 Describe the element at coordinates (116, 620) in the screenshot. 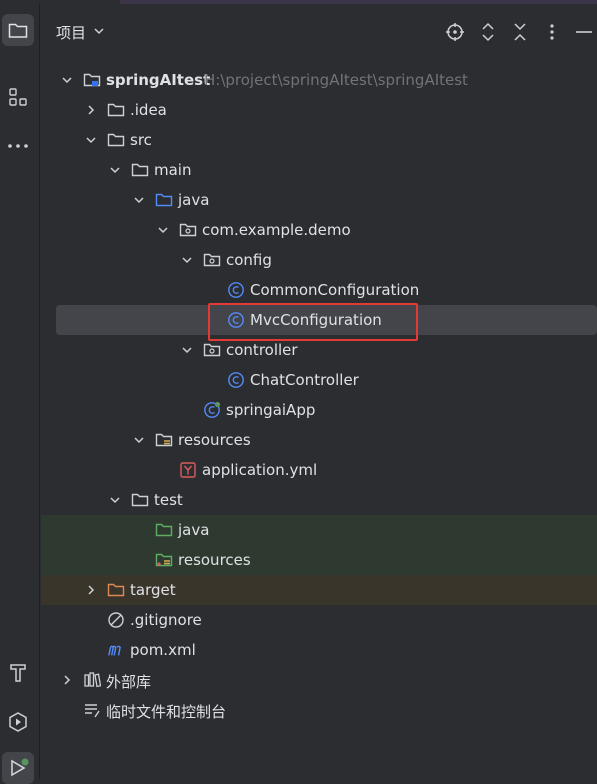

I see `ignore-file-icon` at that location.